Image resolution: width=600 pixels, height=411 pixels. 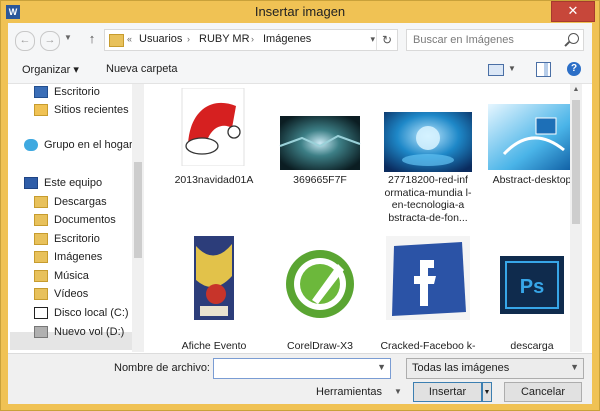 What do you see at coordinates (349, 392) in the screenshot?
I see `tools-menu: Herramientas` at bounding box center [349, 392].